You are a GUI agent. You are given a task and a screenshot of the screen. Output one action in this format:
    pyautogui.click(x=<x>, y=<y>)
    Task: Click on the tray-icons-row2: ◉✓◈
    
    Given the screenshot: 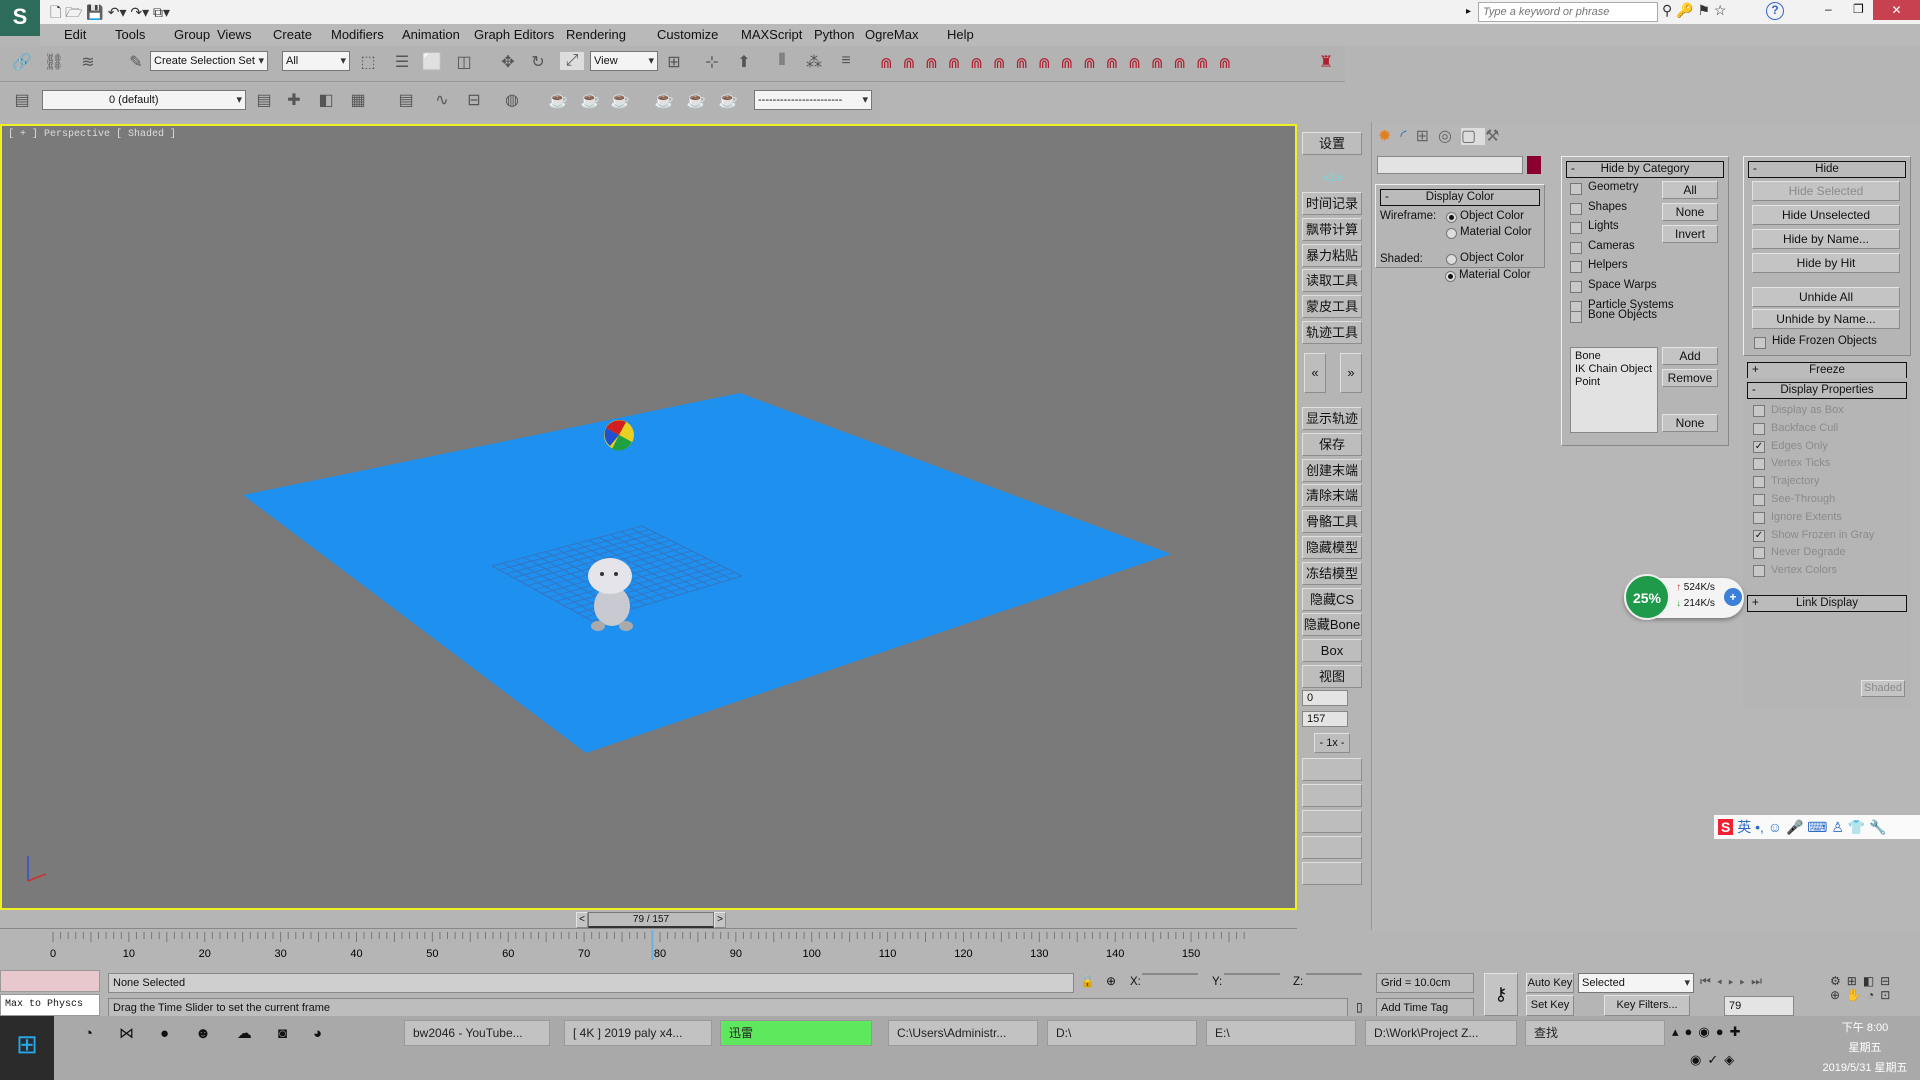 What is the action you would take?
    pyautogui.click(x=1715, y=1060)
    